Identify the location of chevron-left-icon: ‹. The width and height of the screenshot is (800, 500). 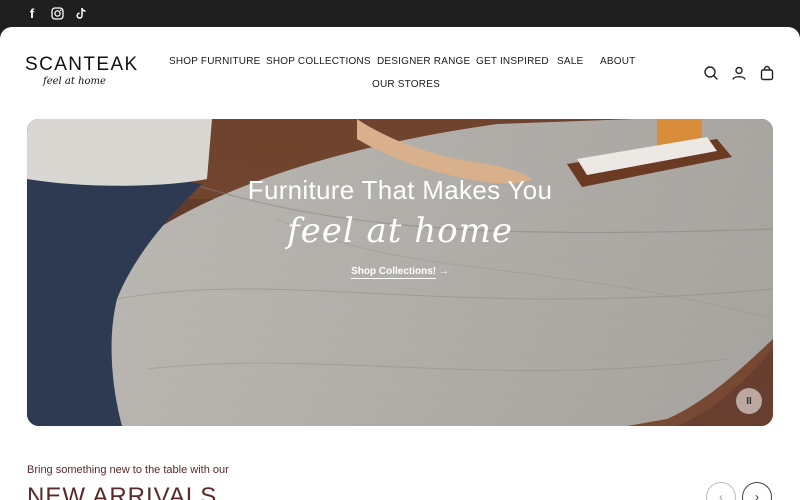
(721, 495).